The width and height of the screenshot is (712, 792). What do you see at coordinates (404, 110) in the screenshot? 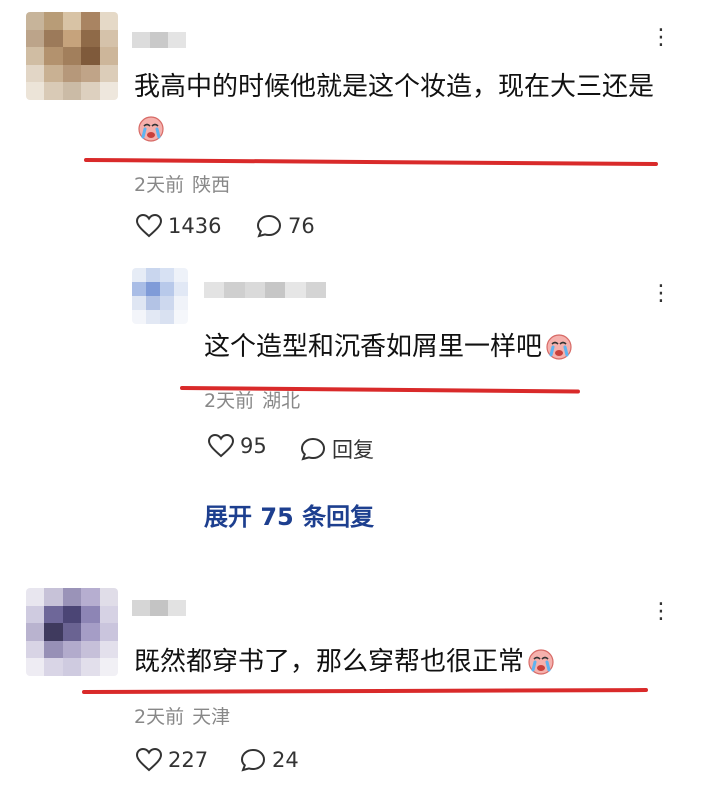
I see `comment-text: 我高中的时候他就是这个妆造，现在大三还是` at bounding box center [404, 110].